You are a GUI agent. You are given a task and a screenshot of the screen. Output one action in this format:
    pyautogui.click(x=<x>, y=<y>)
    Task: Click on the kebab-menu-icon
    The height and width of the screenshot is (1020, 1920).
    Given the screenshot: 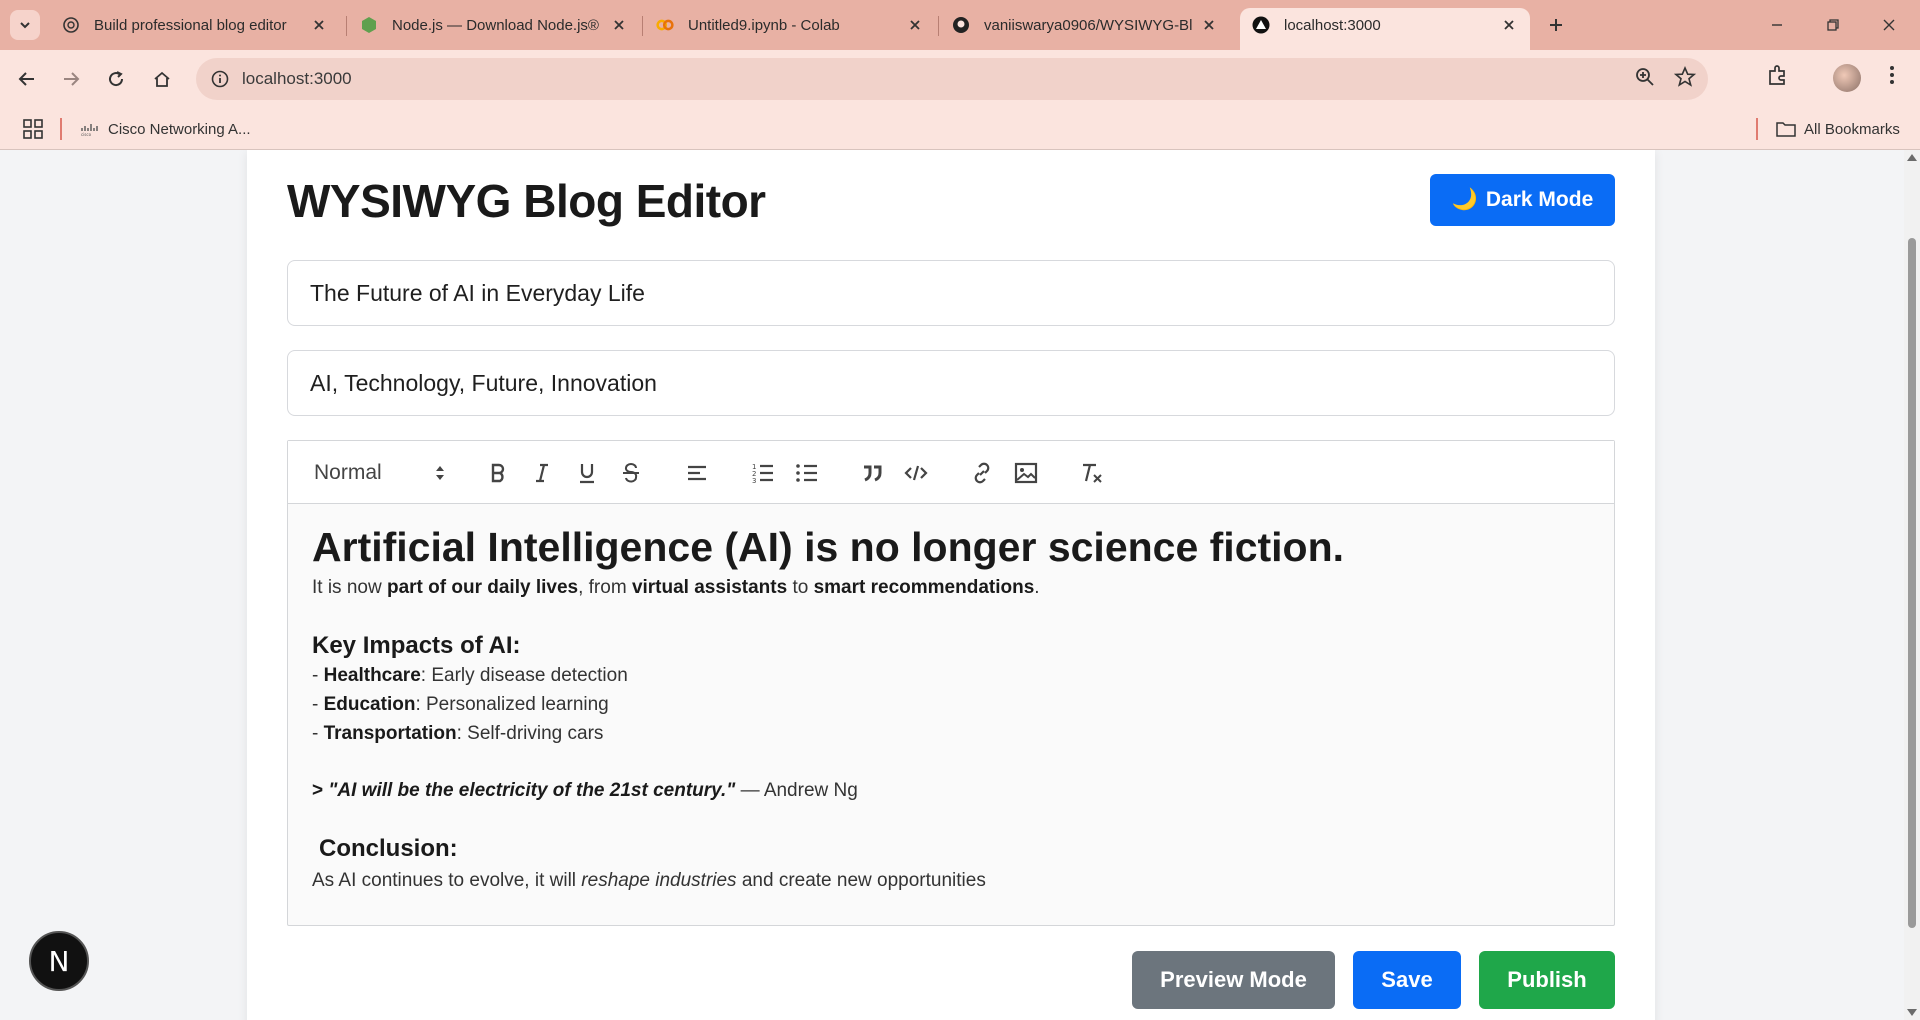 What is the action you would take?
    pyautogui.click(x=1892, y=77)
    